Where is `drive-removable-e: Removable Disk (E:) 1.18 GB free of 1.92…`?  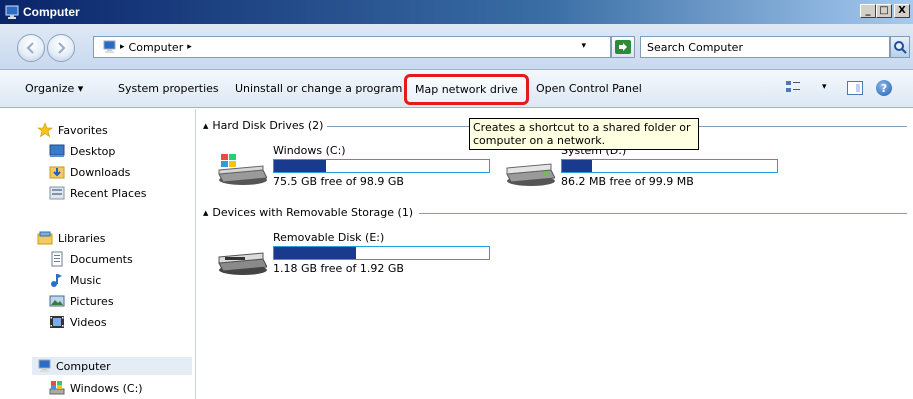
drive-removable-e: Removable Disk (E:) 1.18 GB free of 1.92… is located at coordinates (360, 256).